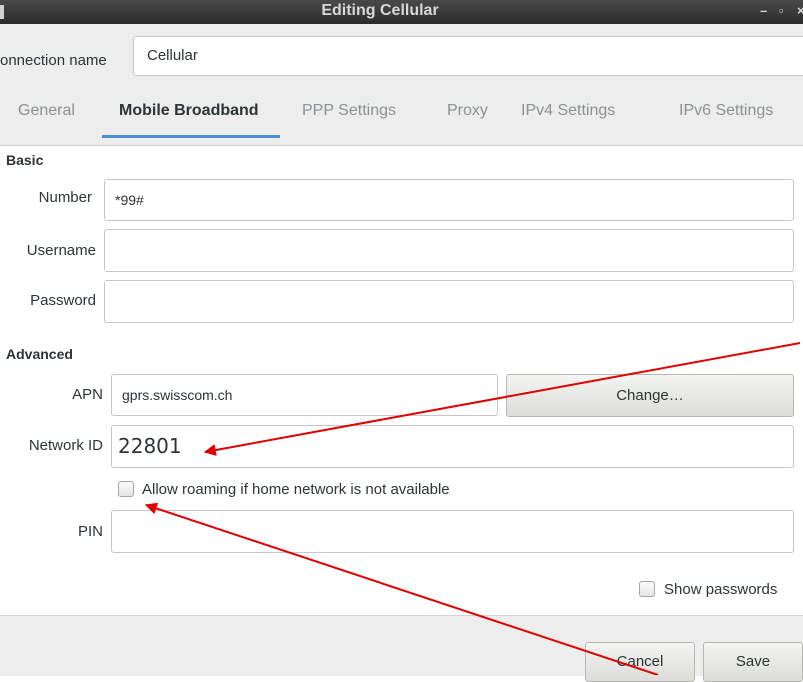 The image size is (803, 682). Describe the element at coordinates (87, 394) in the screenshot. I see `apn-label: APN` at that location.